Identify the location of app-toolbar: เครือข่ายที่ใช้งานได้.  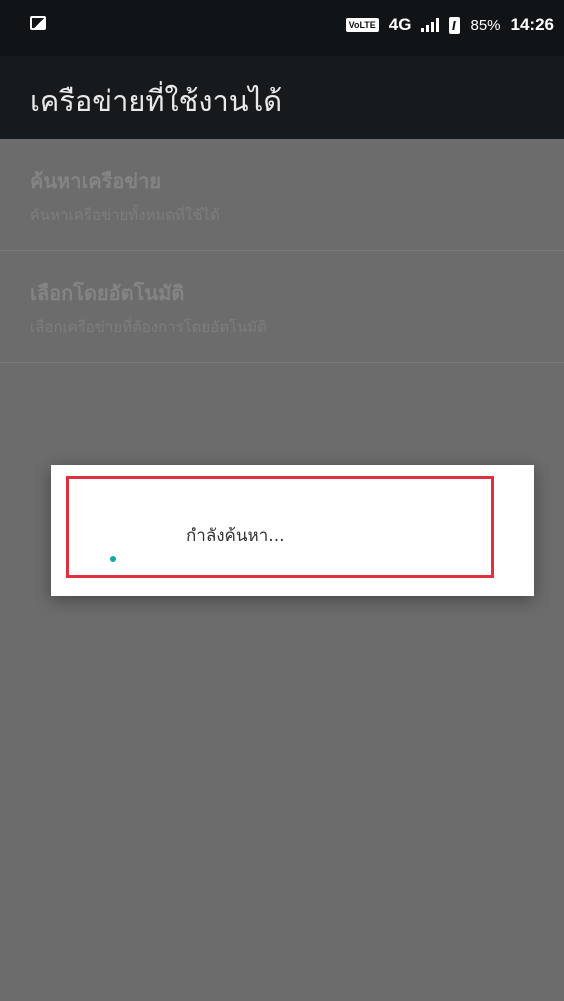
(282, 97).